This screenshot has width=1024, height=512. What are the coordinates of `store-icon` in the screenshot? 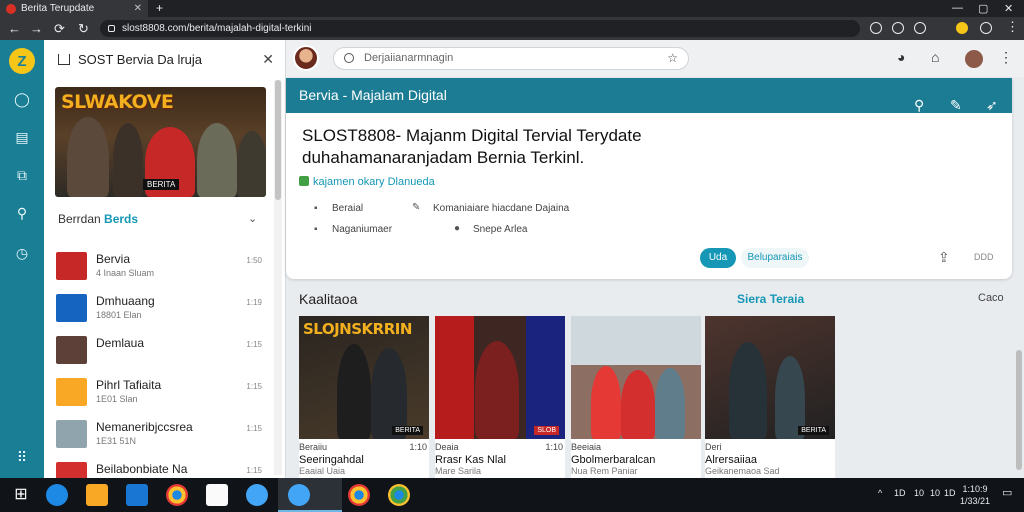 It's located at (137, 495).